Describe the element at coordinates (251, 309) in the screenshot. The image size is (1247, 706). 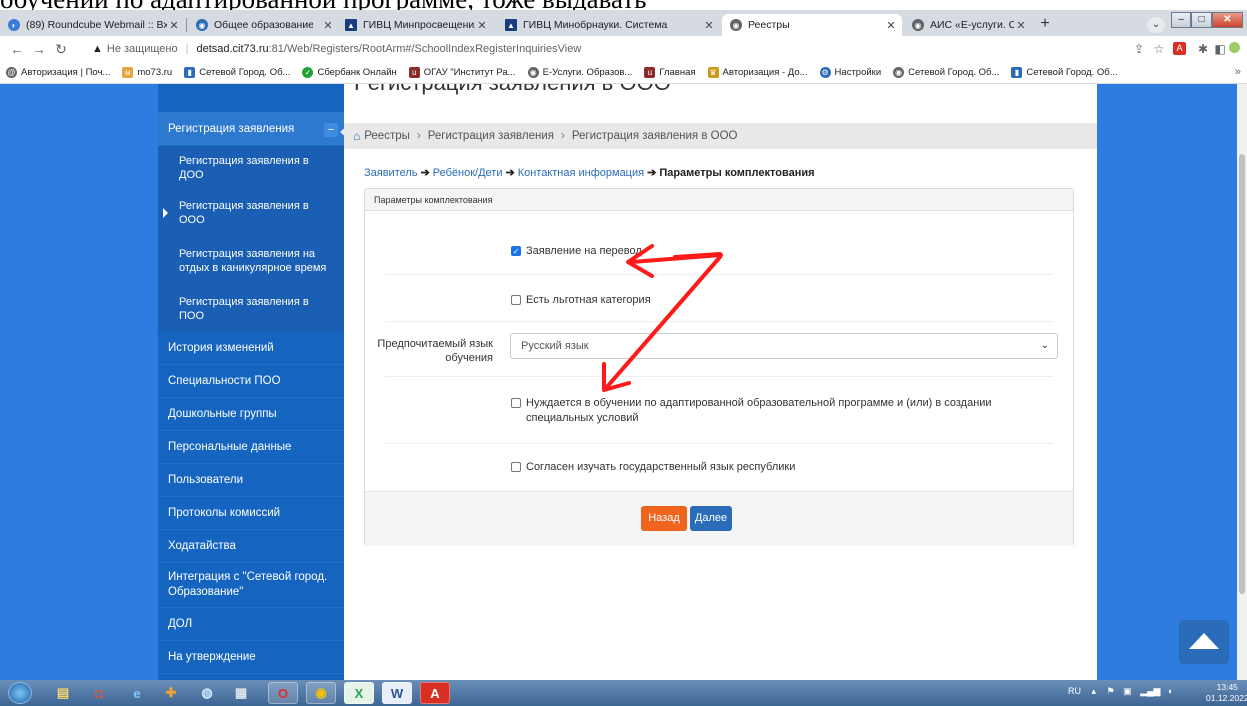
I see `sidebar-subitem-poo: Регистрация заявления в ПОО` at that location.